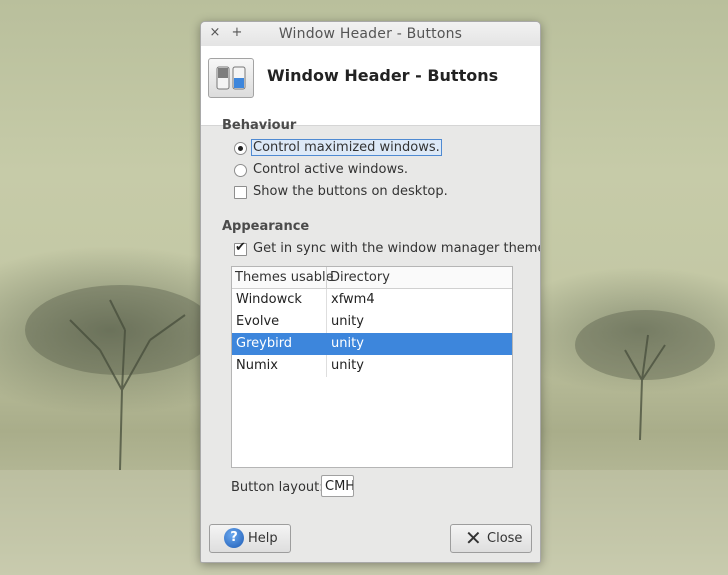  What do you see at coordinates (240, 248) in the screenshot?
I see `checkbox-checked-icon: ✔` at bounding box center [240, 248].